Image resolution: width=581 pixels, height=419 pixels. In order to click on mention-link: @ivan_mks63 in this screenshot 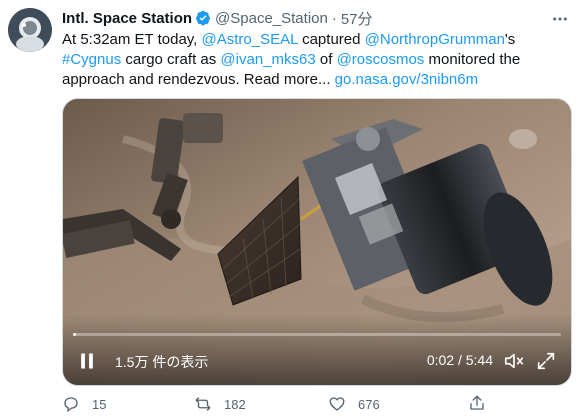, I will do `click(267, 59)`.